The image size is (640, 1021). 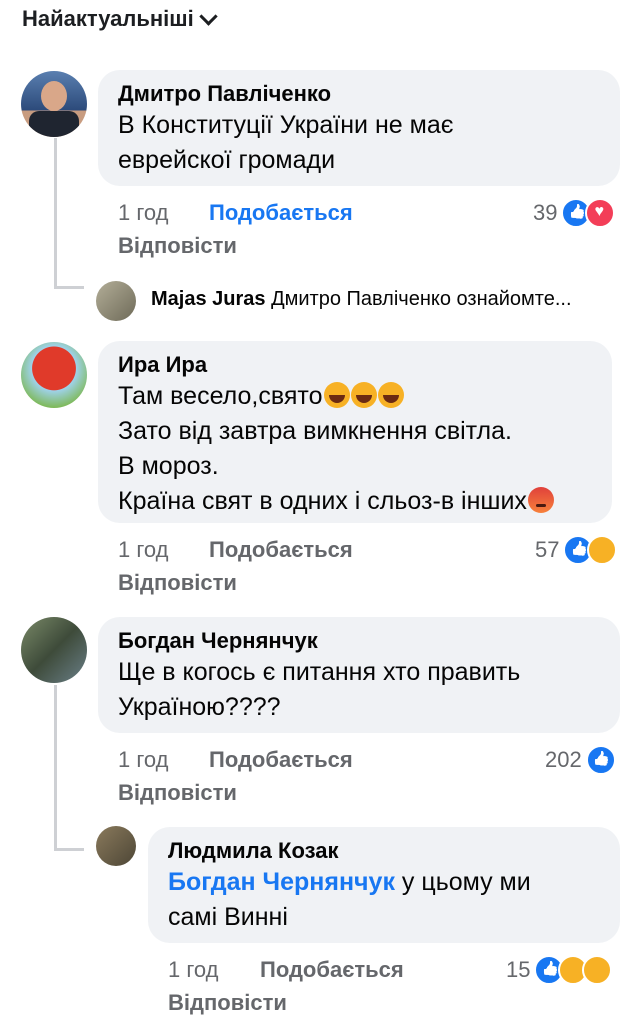 I want to click on comment-author: Дмитро Павліченко, so click(x=359, y=94).